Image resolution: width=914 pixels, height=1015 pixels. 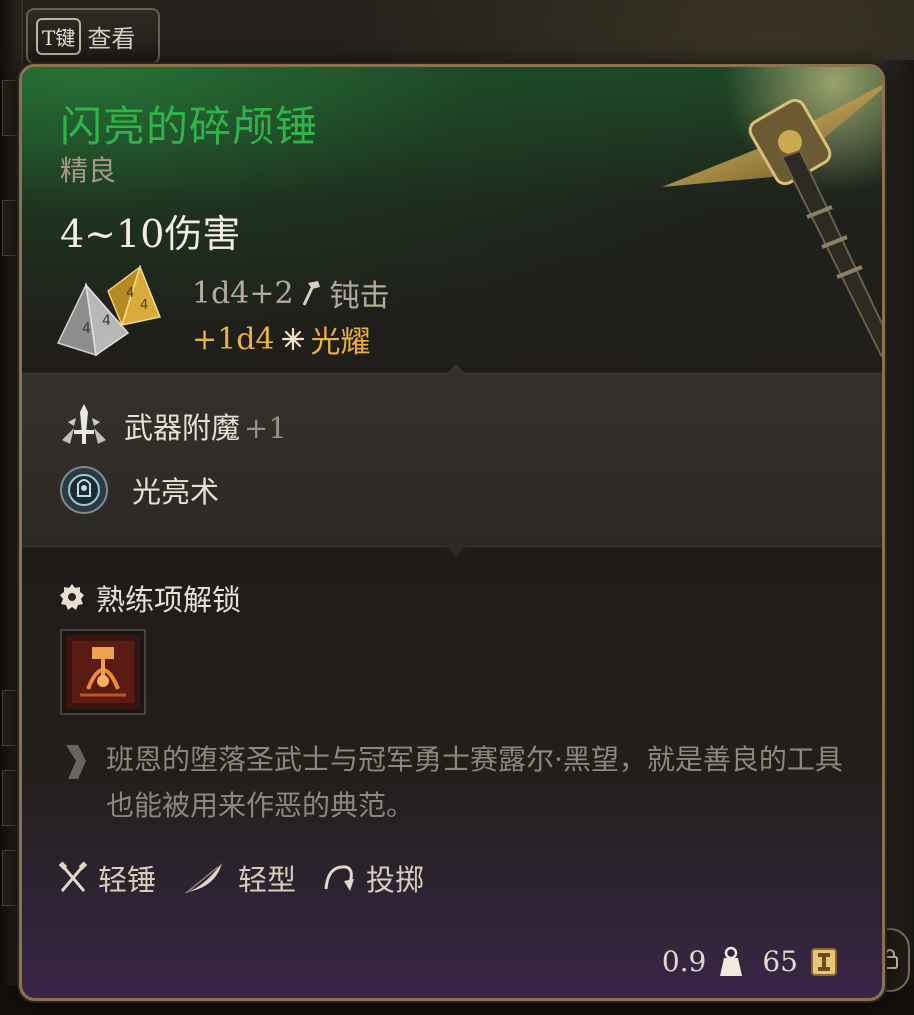 What do you see at coordinates (203, 878) in the screenshot?
I see `feather-icon` at bounding box center [203, 878].